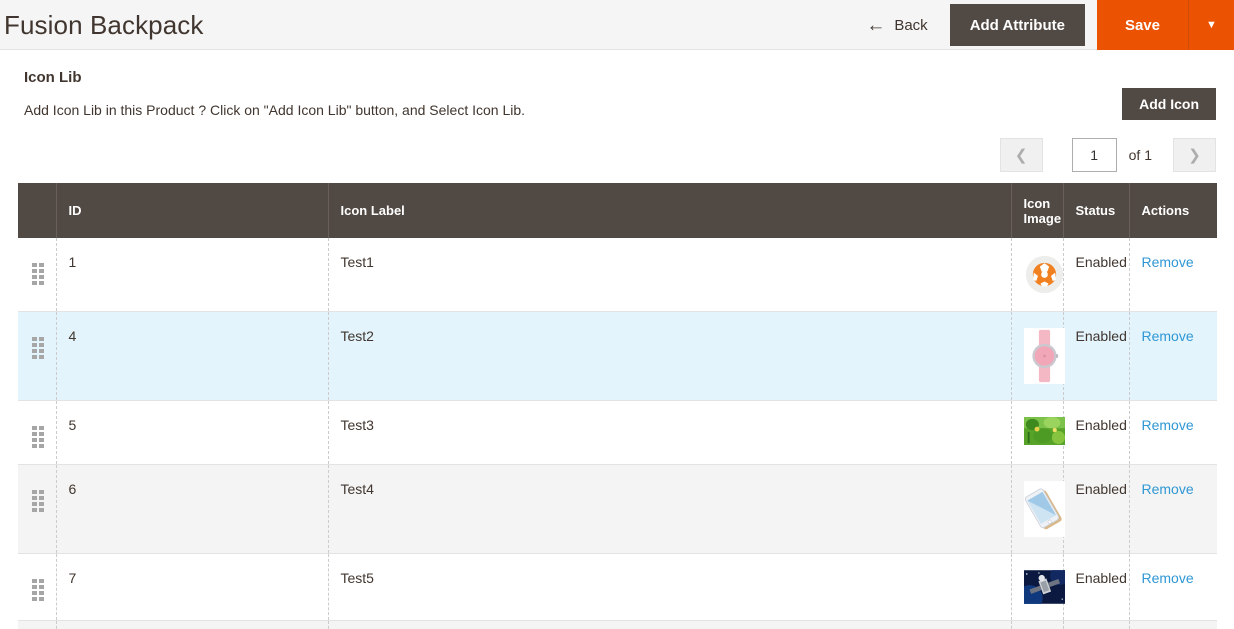 The image size is (1234, 629). I want to click on table-row: 7 Test5 Enabled Remove, so click(617, 587).